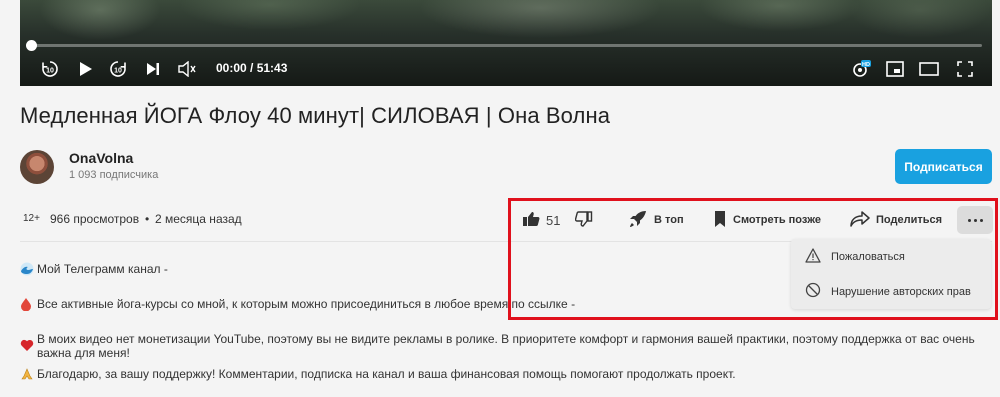 The height and width of the screenshot is (397, 1000). I want to click on menu-item-report: Пожаловаться, so click(891, 256).